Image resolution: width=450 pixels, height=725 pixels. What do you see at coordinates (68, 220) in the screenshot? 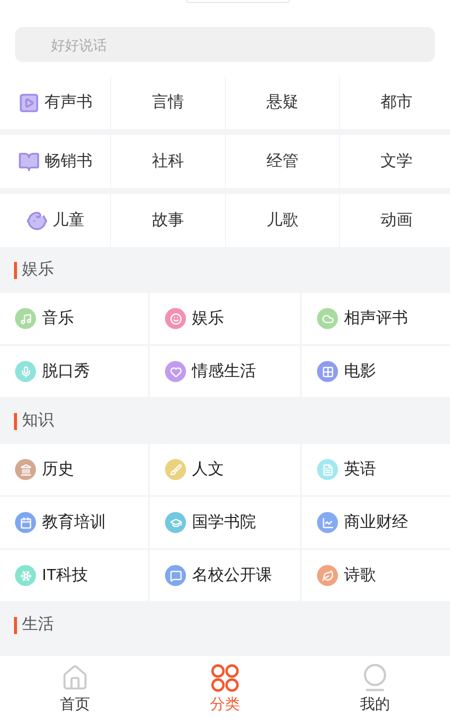
I see `category-label: 儿童` at bounding box center [68, 220].